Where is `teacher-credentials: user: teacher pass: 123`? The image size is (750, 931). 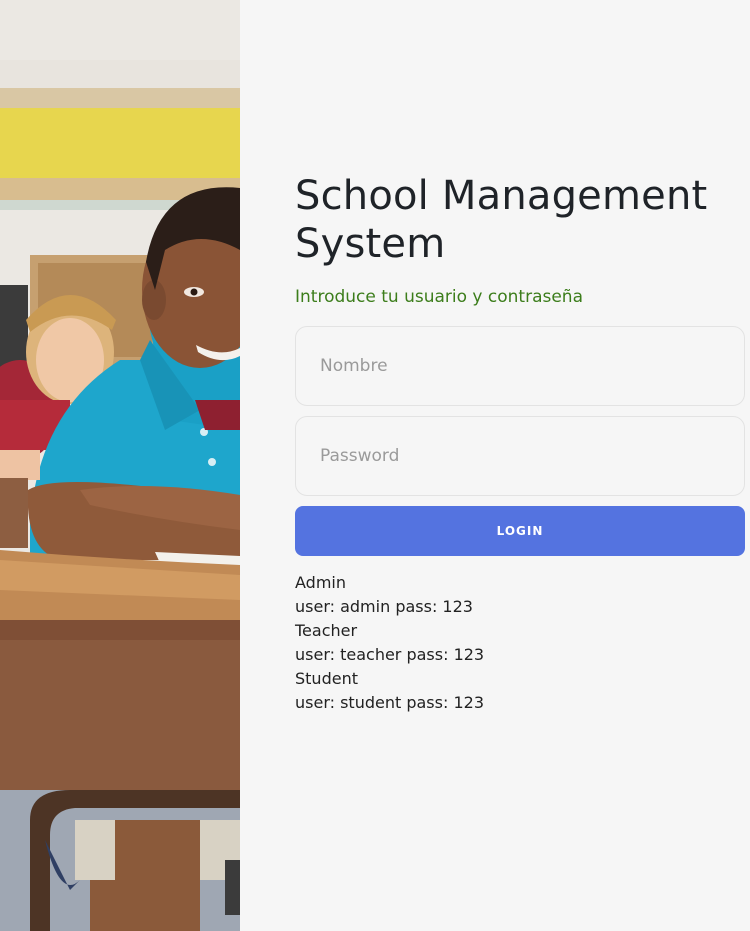 teacher-credentials: user: teacher pass: 123 is located at coordinates (390, 654).